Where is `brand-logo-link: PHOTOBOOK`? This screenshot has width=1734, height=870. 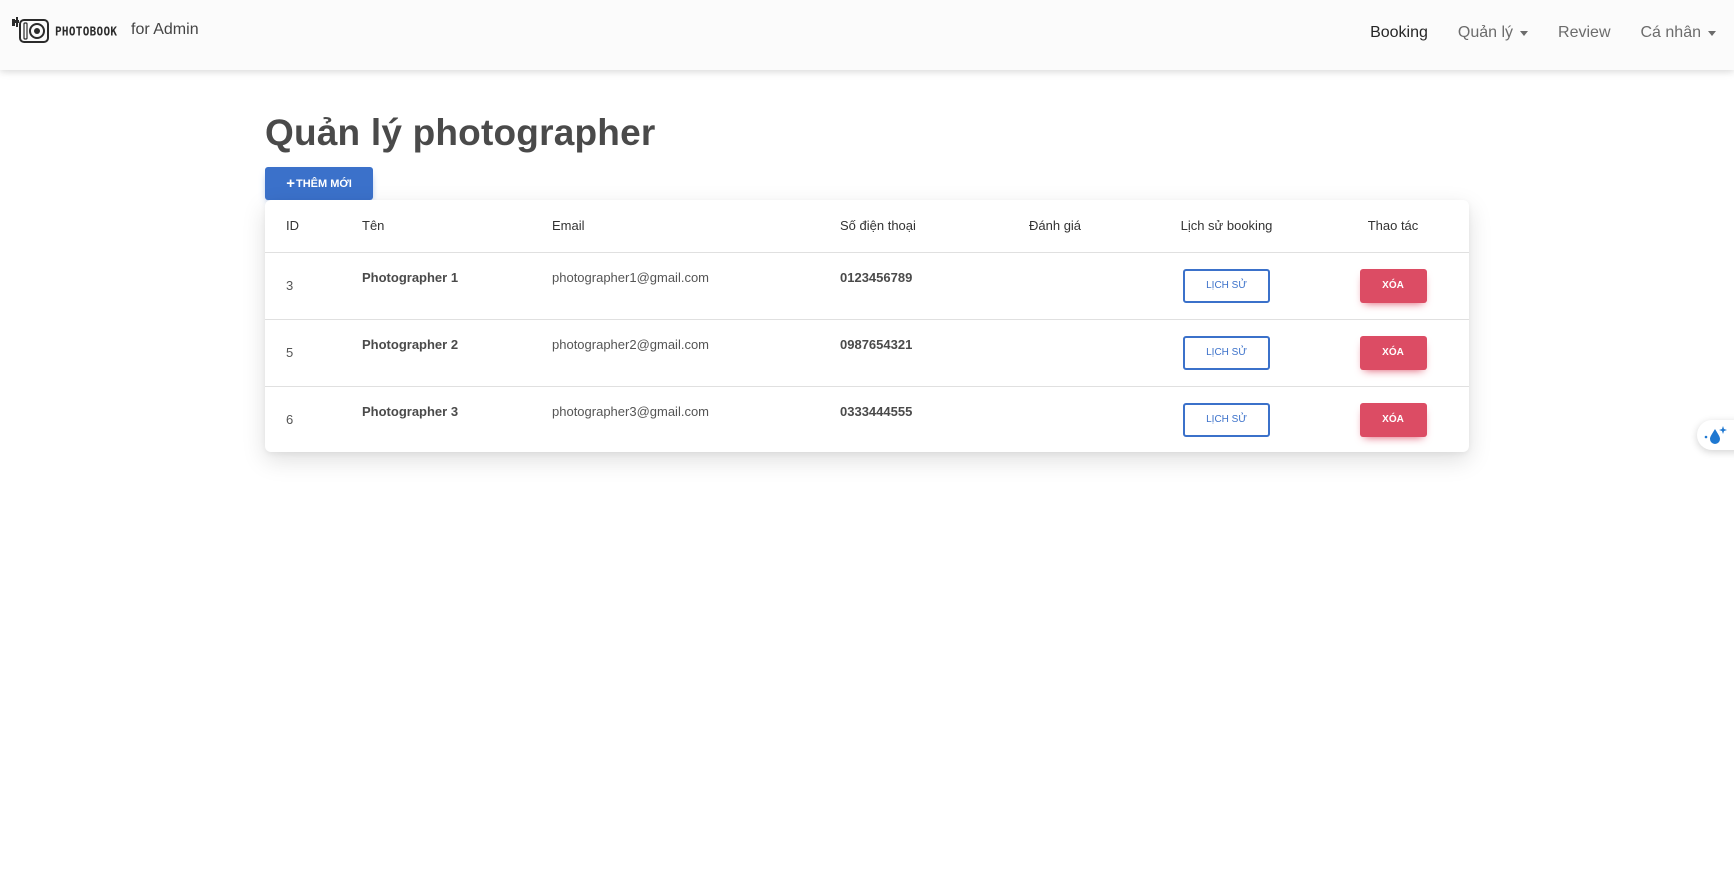
brand-logo-link: PHOTOBOOK is located at coordinates (64, 31).